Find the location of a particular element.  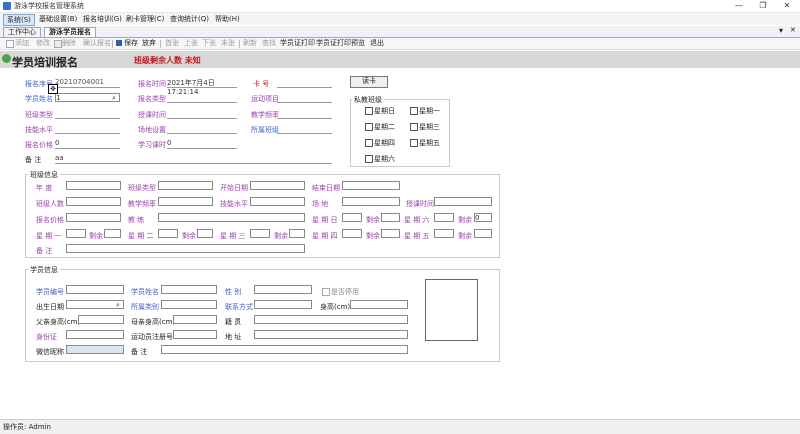

wednesday-remaining-field is located at coordinates (297, 233).